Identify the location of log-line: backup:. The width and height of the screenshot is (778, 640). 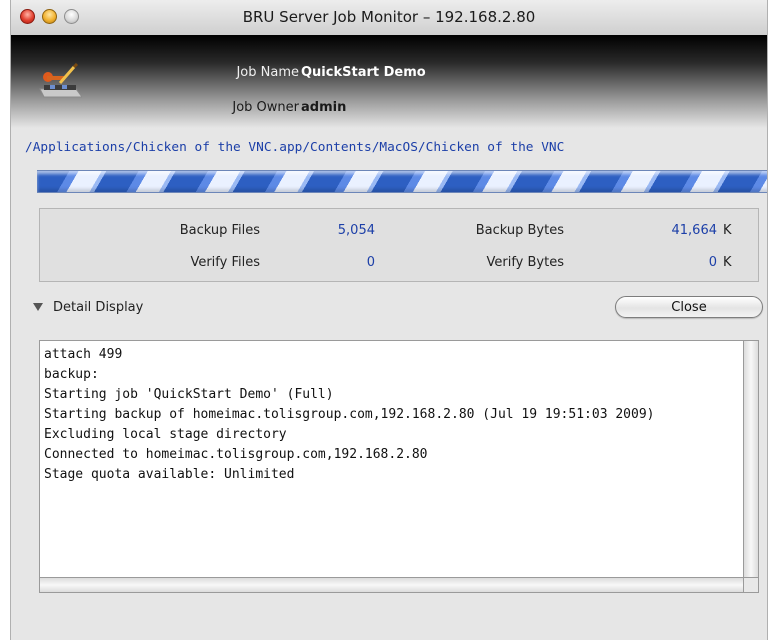
(71, 374).